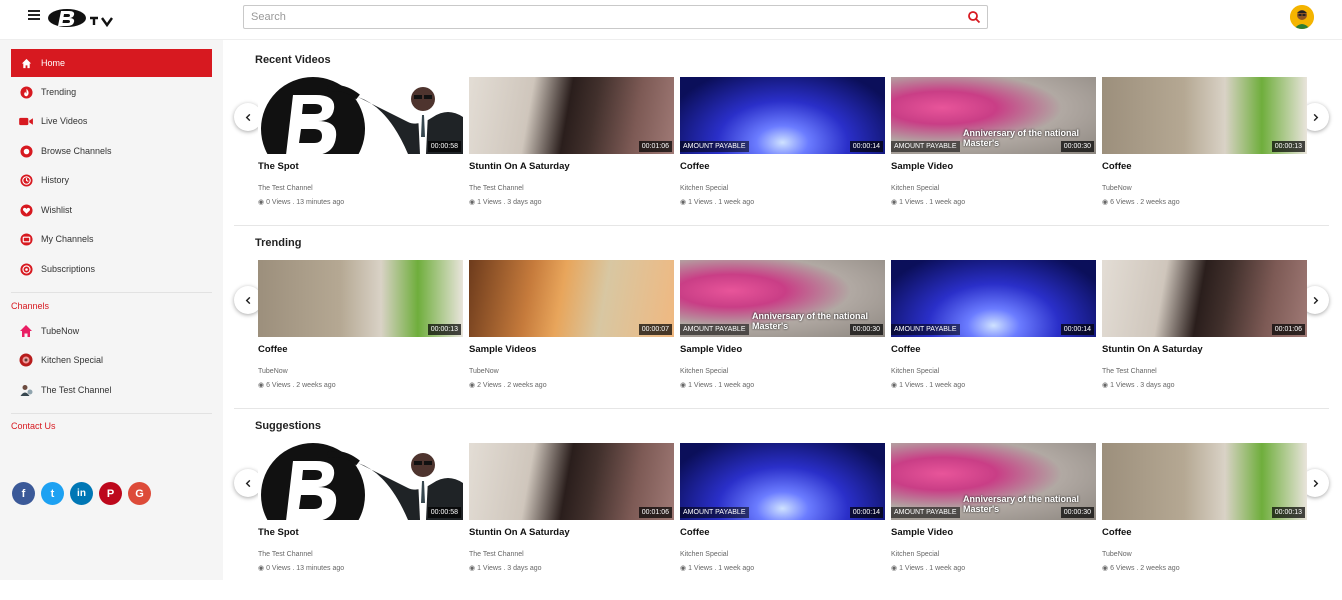 Image resolution: width=1342 pixels, height=600 pixels. What do you see at coordinates (594, 17) in the screenshot?
I see `search-input` at bounding box center [594, 17].